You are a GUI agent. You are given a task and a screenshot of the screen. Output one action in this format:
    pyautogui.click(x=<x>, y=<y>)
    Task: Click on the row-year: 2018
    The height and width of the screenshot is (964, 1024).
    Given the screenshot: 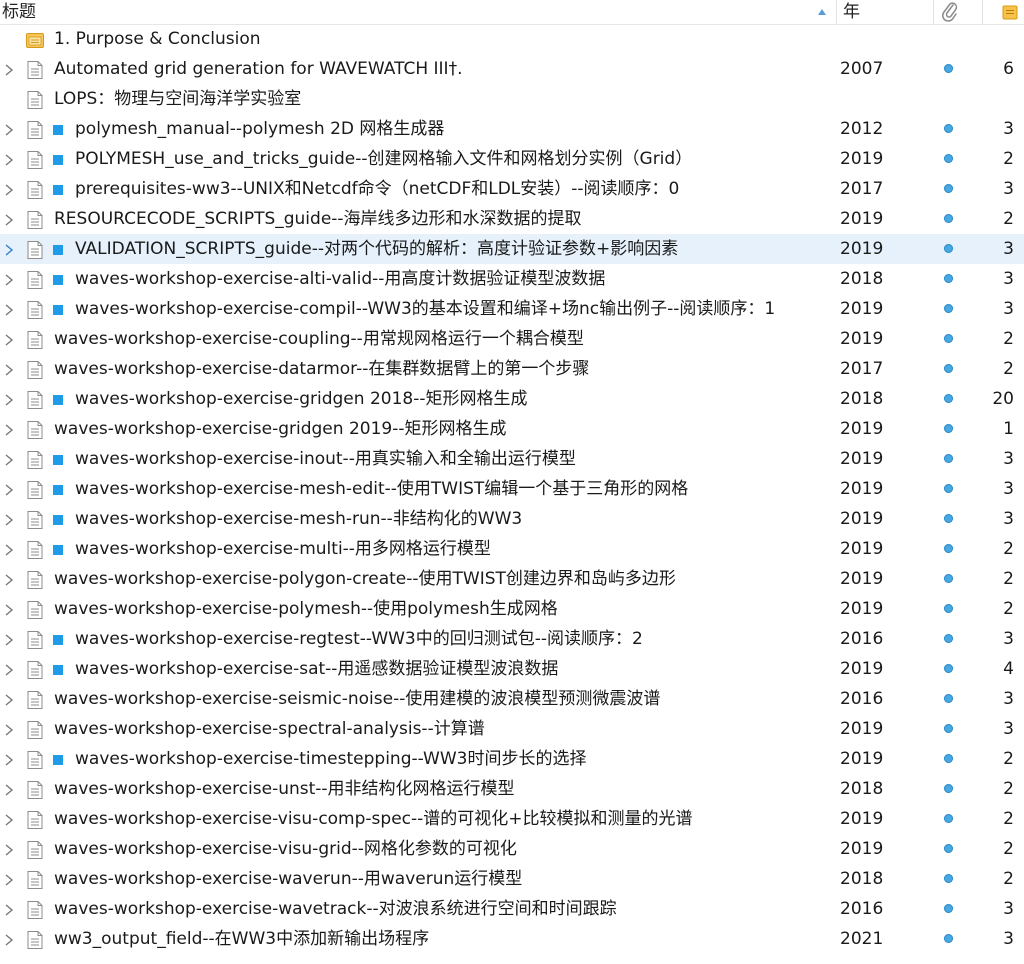 What is the action you would take?
    pyautogui.click(x=862, y=279)
    